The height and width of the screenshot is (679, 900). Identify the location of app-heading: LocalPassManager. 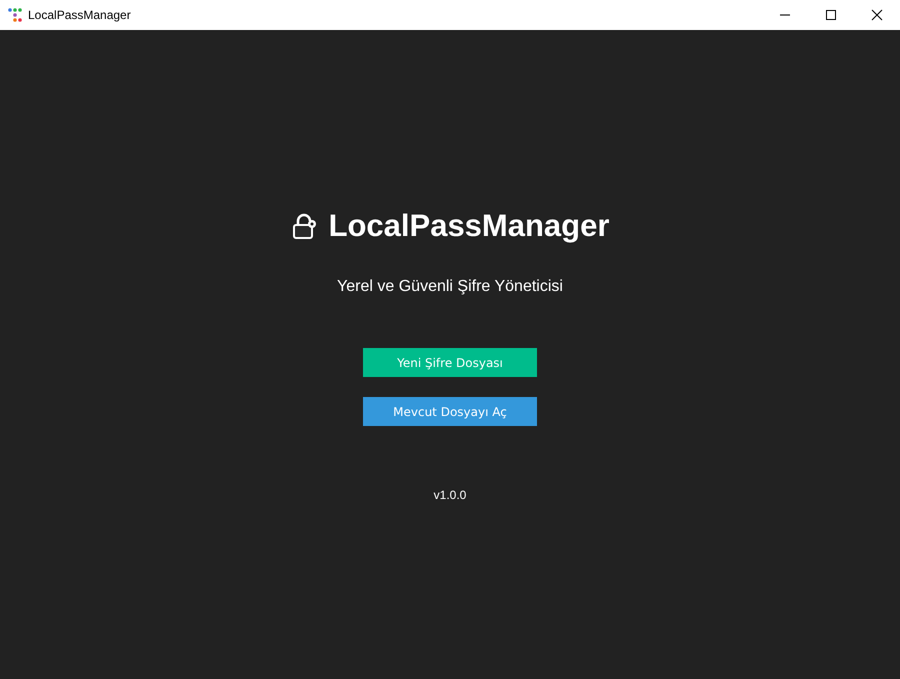
(469, 226).